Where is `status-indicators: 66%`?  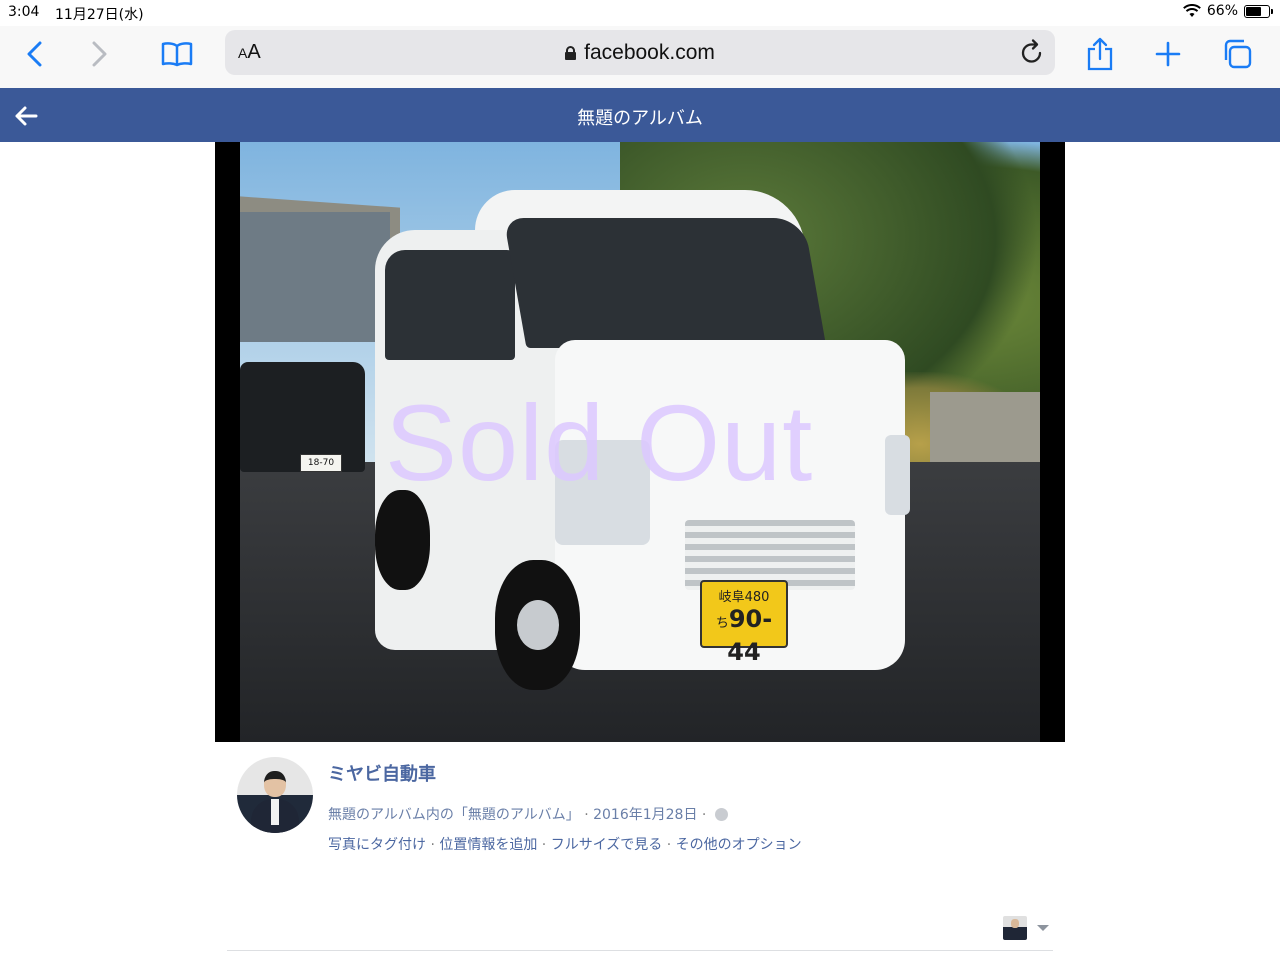 status-indicators: 66% is located at coordinates (1227, 11).